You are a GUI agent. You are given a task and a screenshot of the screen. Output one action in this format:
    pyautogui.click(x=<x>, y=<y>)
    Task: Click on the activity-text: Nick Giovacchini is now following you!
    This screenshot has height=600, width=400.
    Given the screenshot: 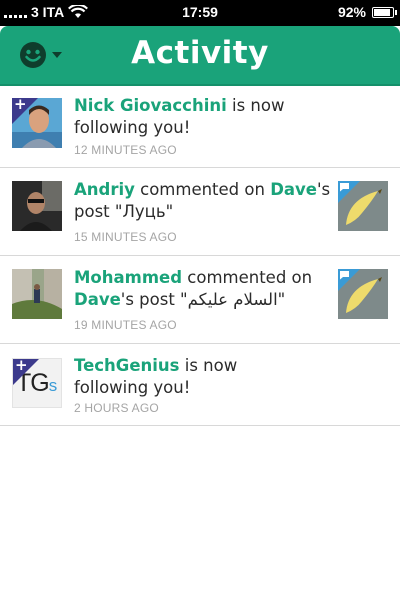 What is the action you would take?
    pyautogui.click(x=184, y=117)
    